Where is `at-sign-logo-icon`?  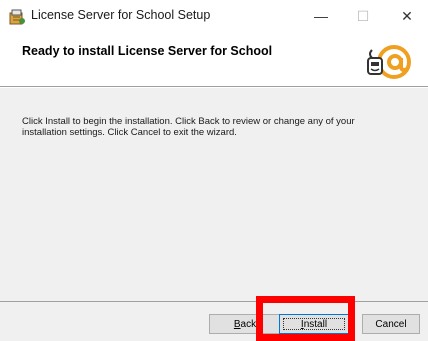
at-sign-logo-icon is located at coordinates (389, 62).